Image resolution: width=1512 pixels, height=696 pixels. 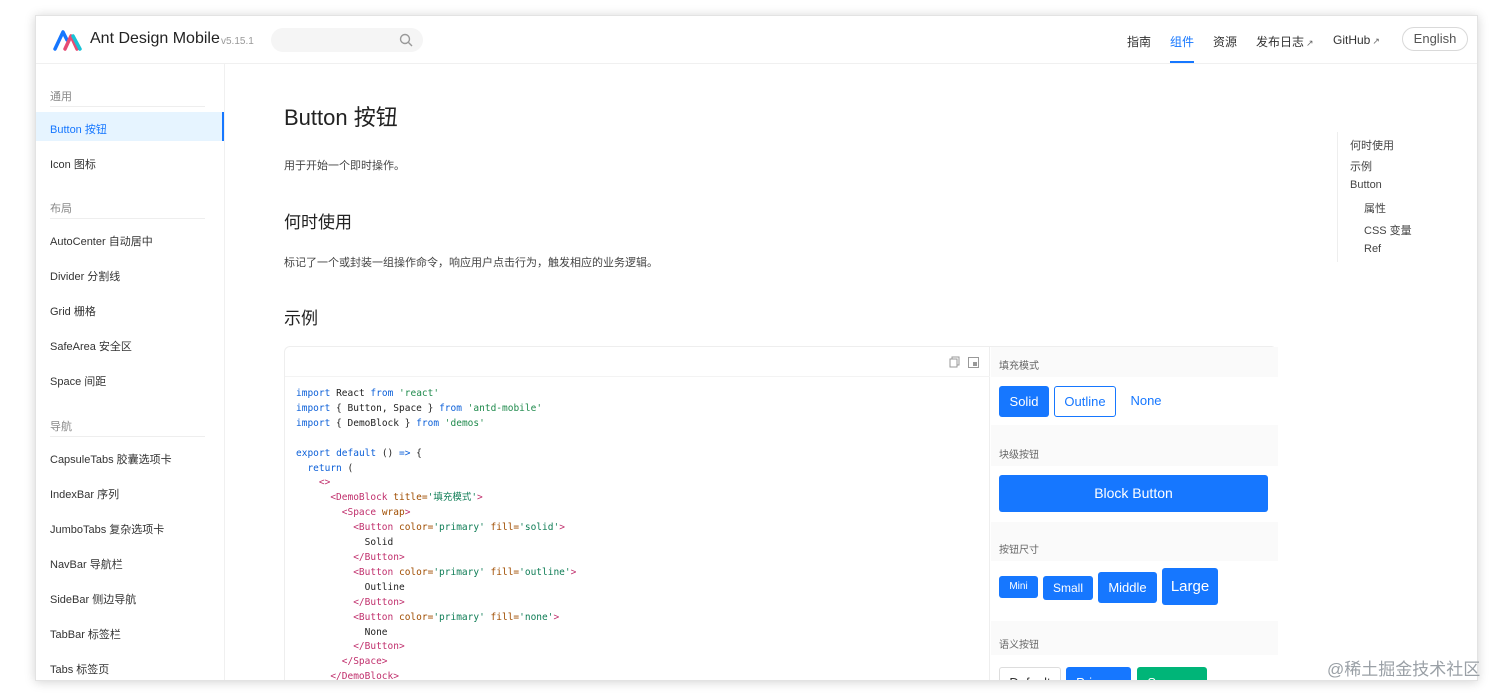 What do you see at coordinates (85, 276) in the screenshot?
I see `sidebar-item-divider: Divider 分割线` at bounding box center [85, 276].